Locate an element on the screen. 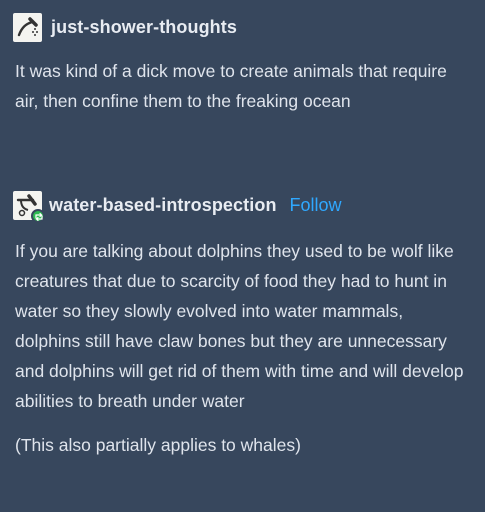 Image resolution: width=485 pixels, height=512 pixels. post-header: water-based-introspection Follow is located at coordinates (242, 205).